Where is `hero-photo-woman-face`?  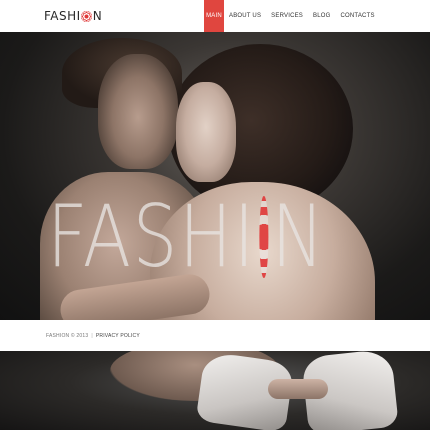
hero-photo-woman-face is located at coordinates (206, 132).